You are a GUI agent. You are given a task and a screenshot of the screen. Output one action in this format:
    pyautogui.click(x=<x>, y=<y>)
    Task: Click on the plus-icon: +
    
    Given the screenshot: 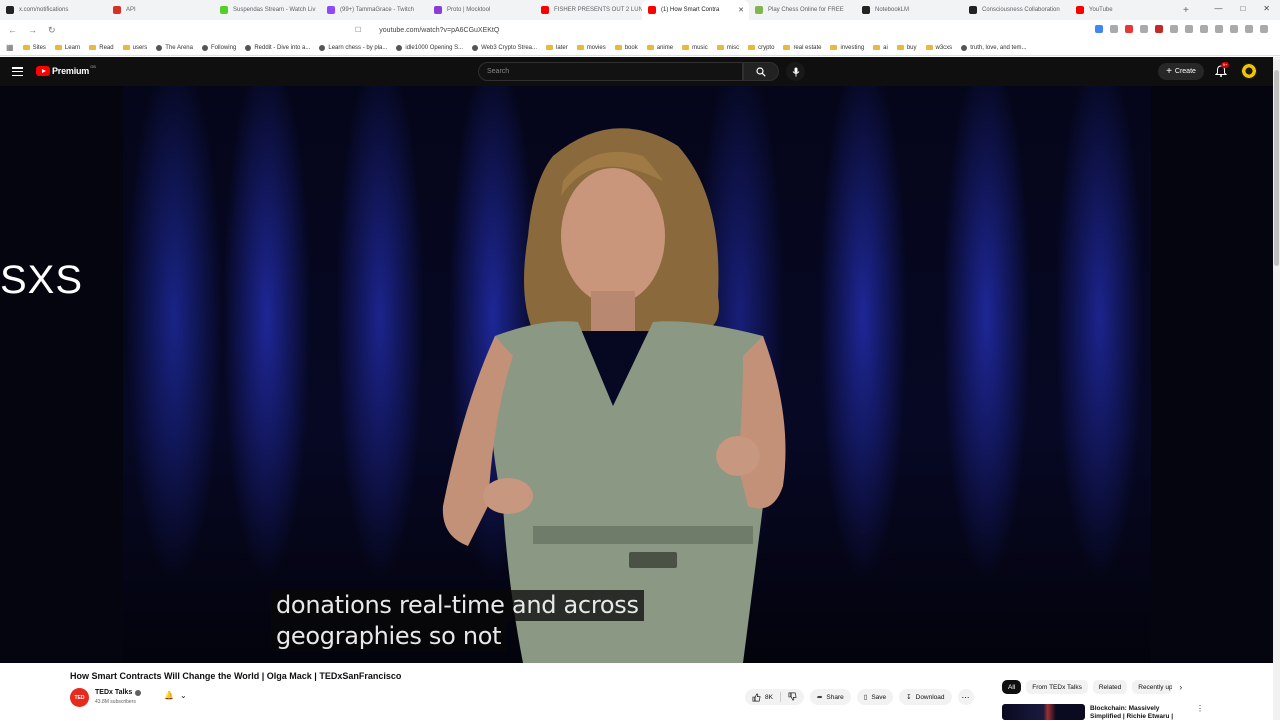 What is the action you would take?
    pyautogui.click(x=1169, y=71)
    